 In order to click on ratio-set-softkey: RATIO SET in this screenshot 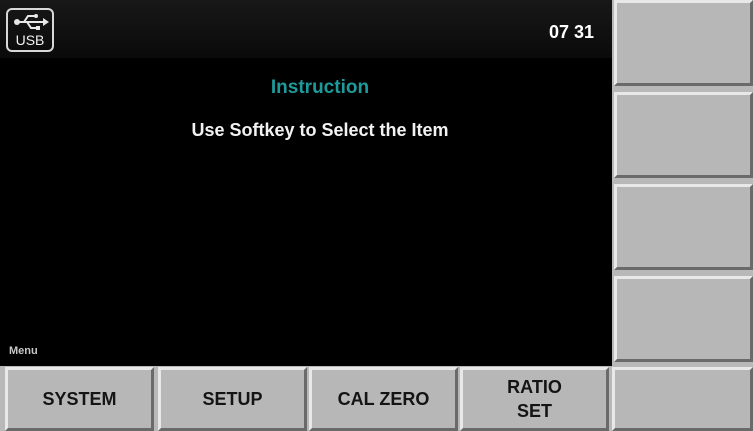, I will do `click(534, 399)`.